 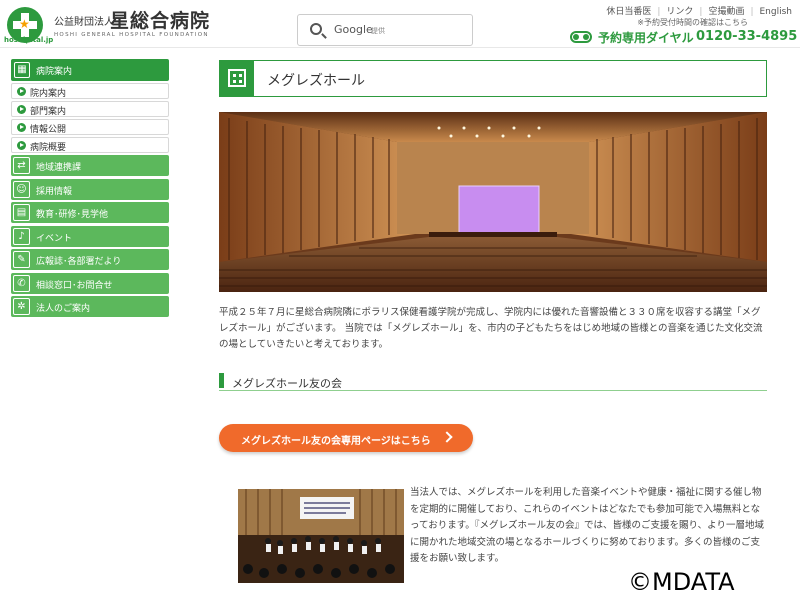 I want to click on link-english: English, so click(x=776, y=12).